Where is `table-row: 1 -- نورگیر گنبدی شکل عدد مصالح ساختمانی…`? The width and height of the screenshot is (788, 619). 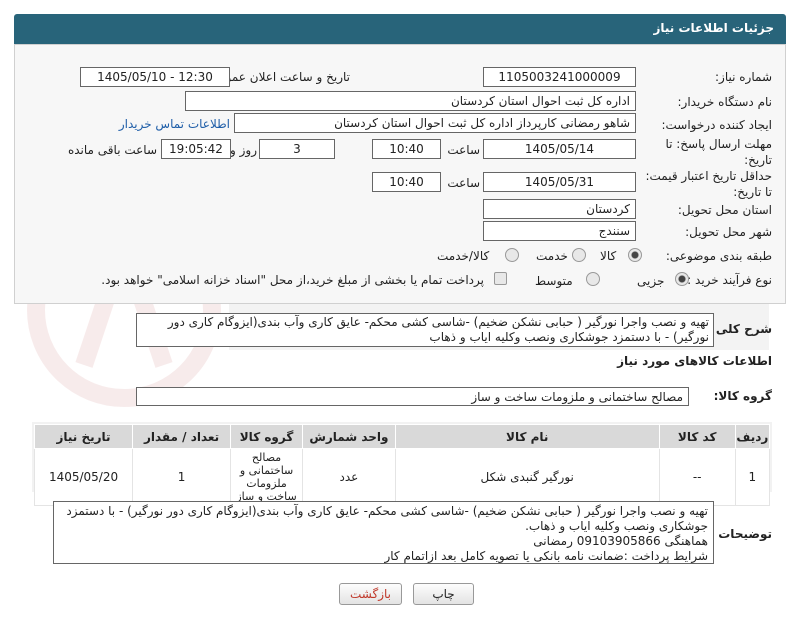
table-row: 1 -- نورگیر گنبدی شکل عدد مصالح ساختمانی… is located at coordinates (402, 477).